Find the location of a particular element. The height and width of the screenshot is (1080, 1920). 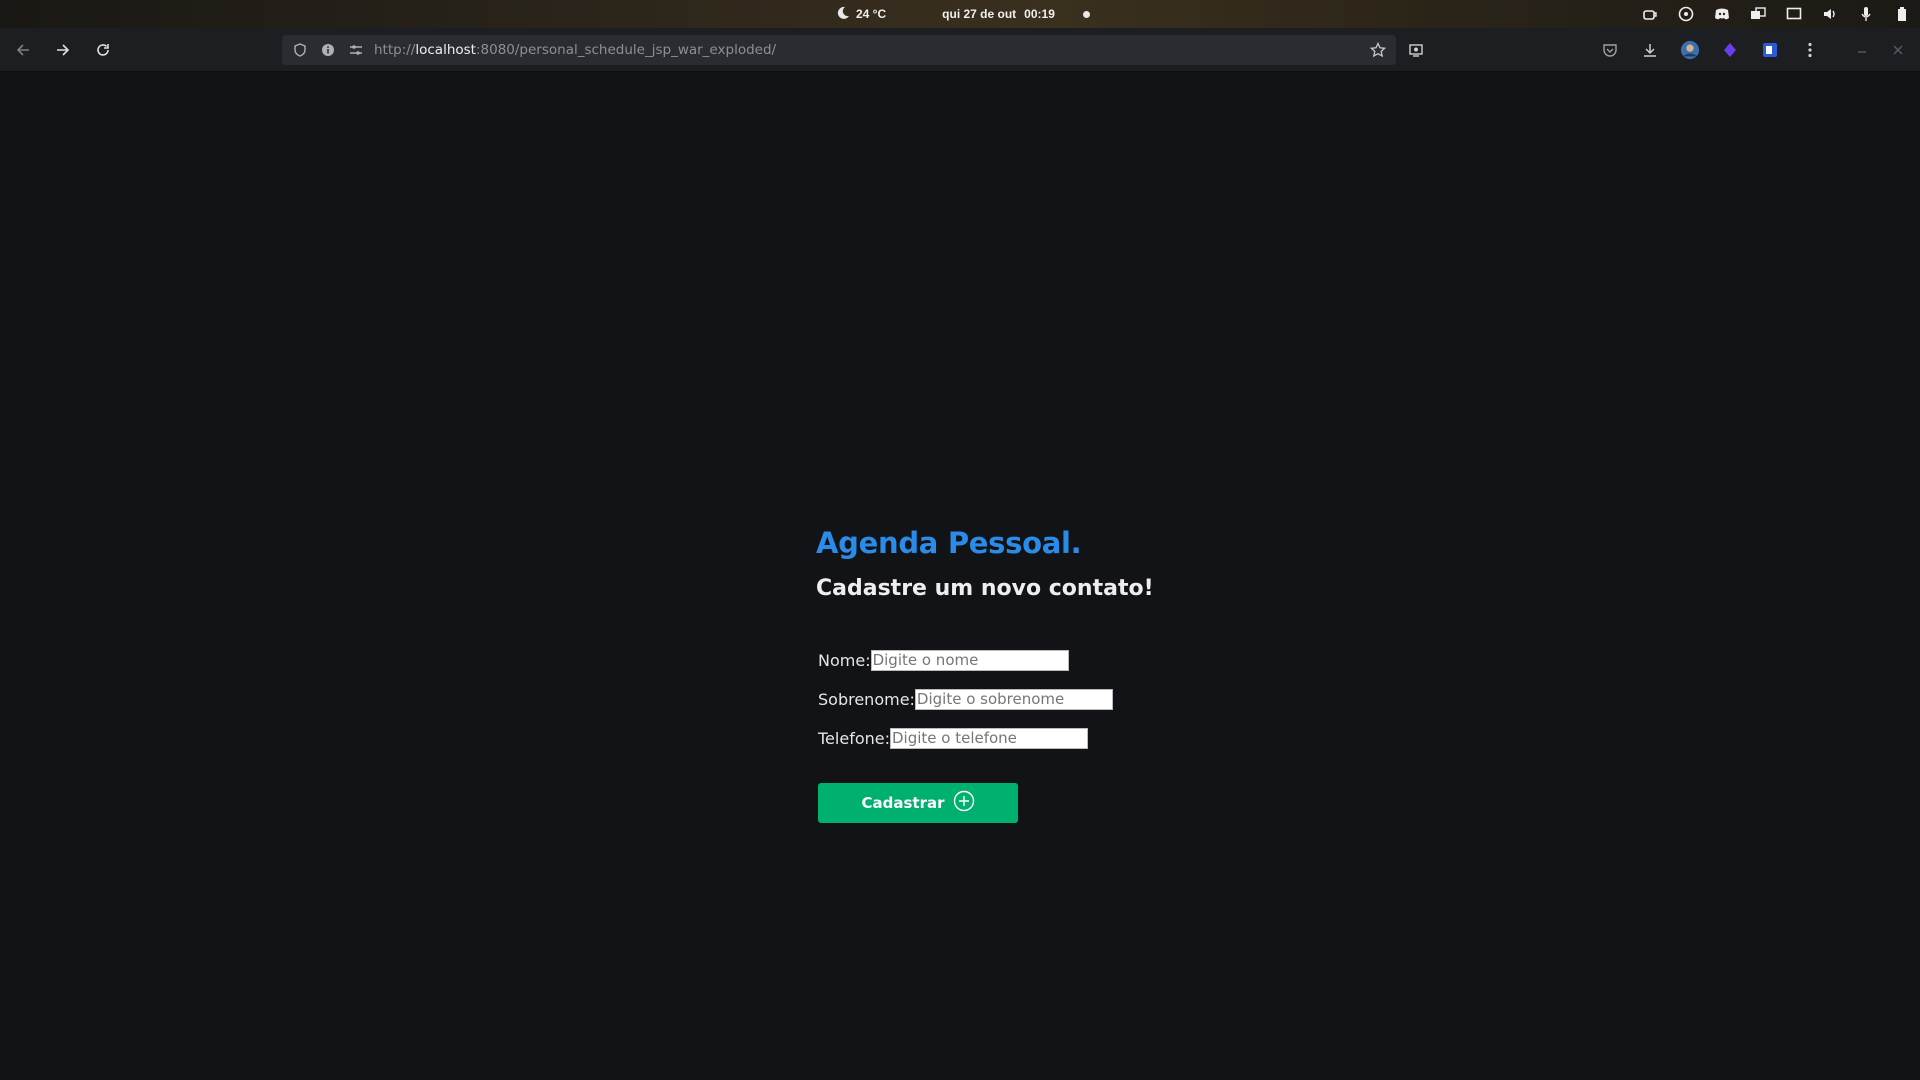

telefone-label: Telefone: is located at coordinates (854, 738).